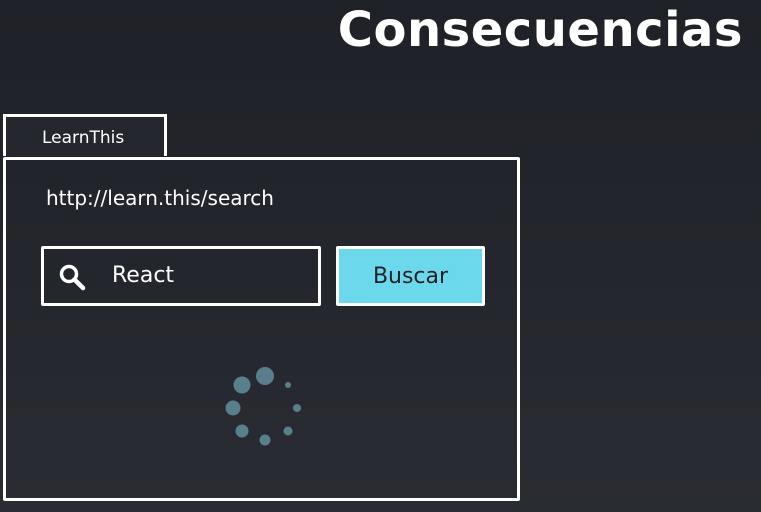 This screenshot has height=512, width=761. What do you see at coordinates (181, 276) in the screenshot?
I see `search-input: React` at bounding box center [181, 276].